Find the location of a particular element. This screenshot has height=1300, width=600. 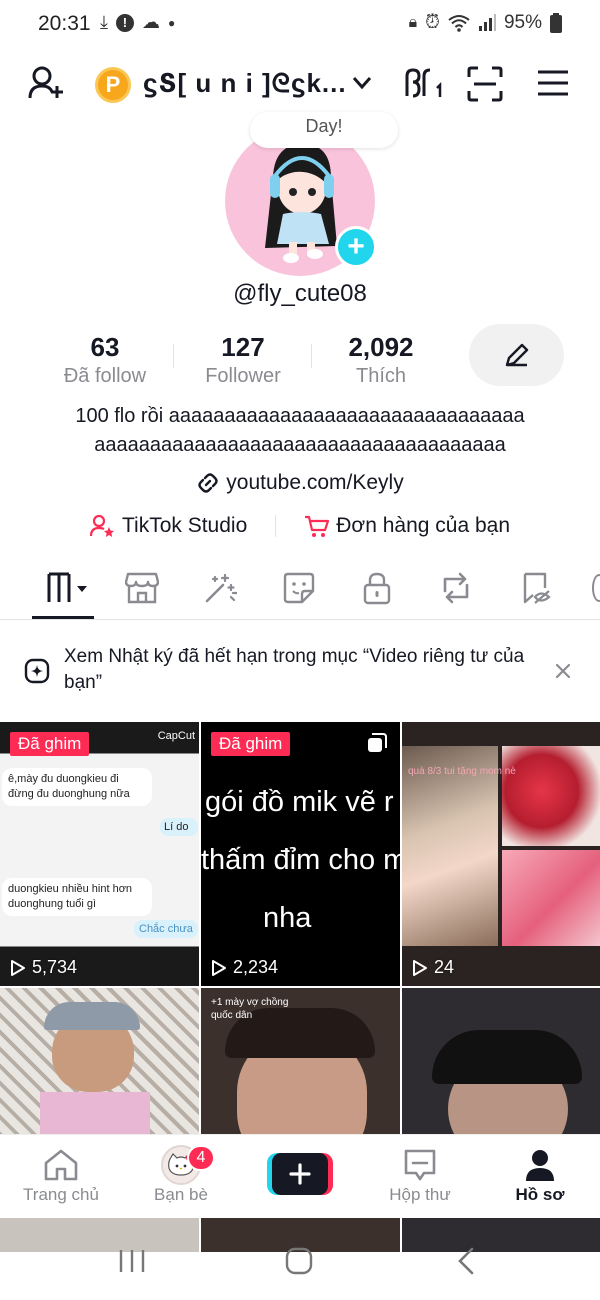

tab-shop is located at coordinates (142, 588).